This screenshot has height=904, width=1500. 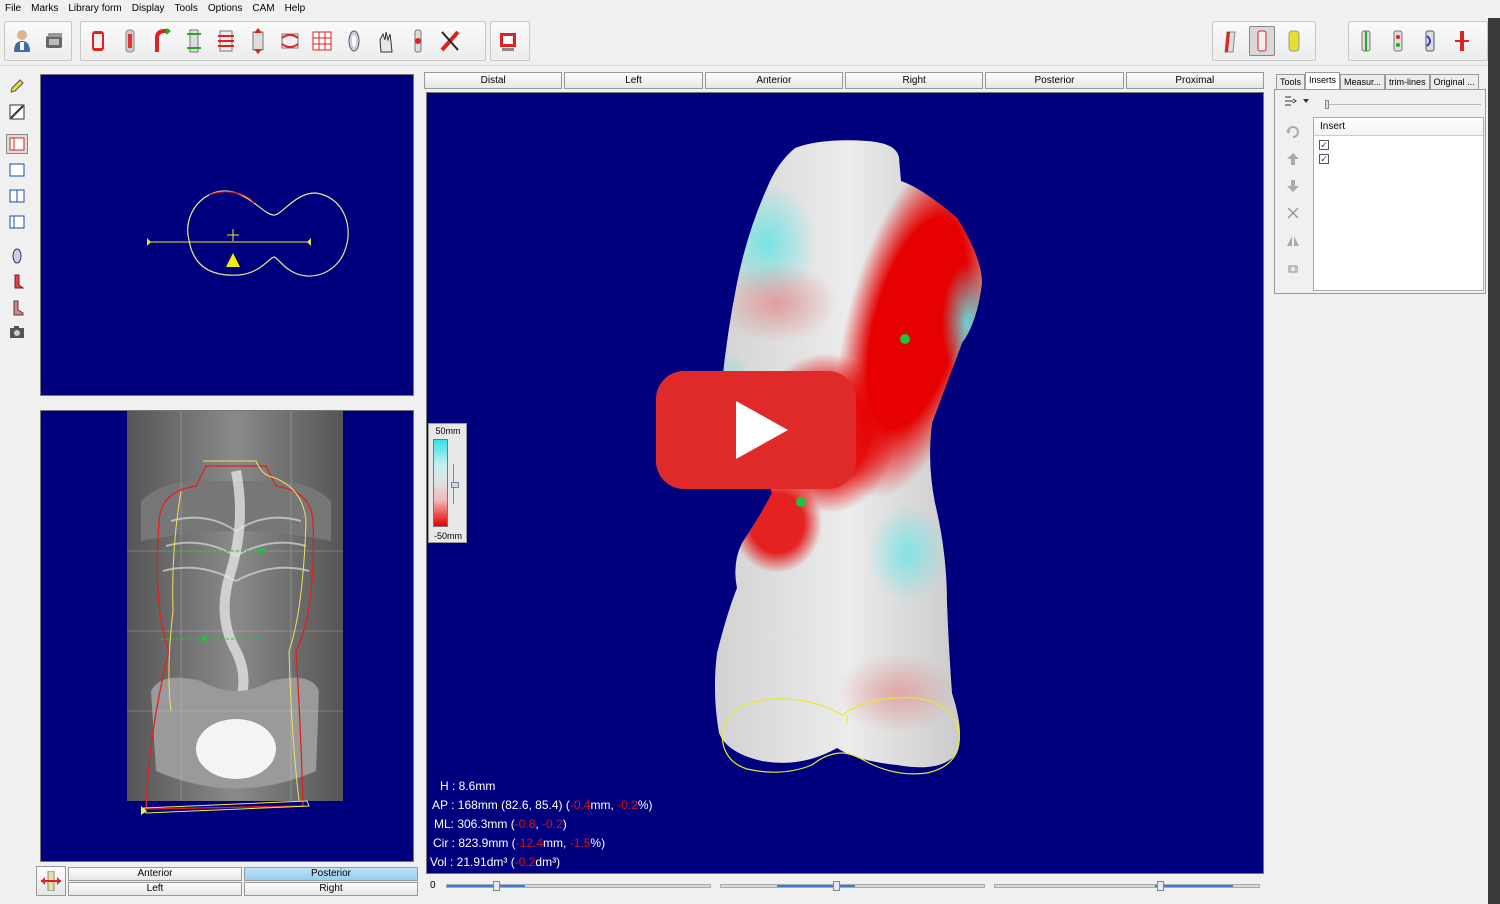 I want to click on scale-slider-thumb, so click(x=455, y=485).